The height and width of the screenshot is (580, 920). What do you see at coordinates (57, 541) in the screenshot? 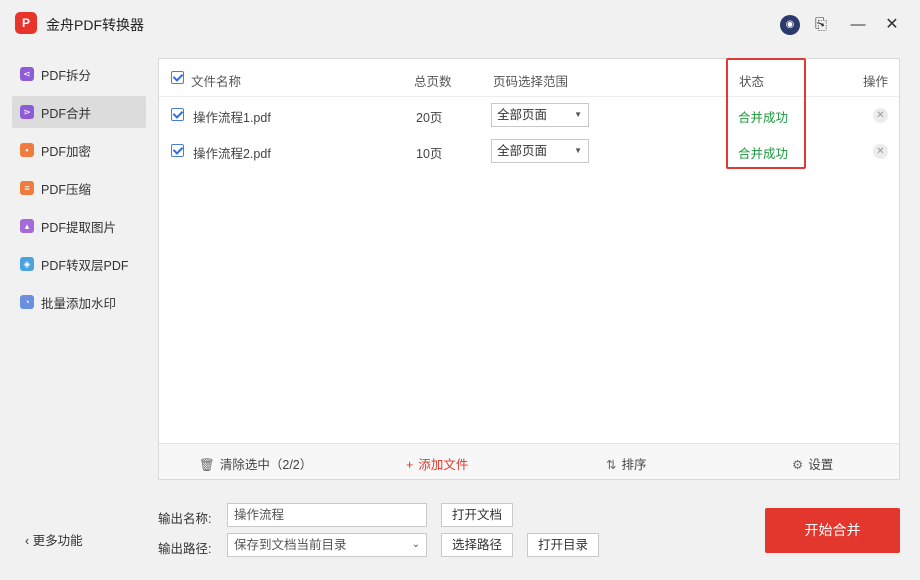
I see `more-features-label: 更多功能` at bounding box center [57, 541].